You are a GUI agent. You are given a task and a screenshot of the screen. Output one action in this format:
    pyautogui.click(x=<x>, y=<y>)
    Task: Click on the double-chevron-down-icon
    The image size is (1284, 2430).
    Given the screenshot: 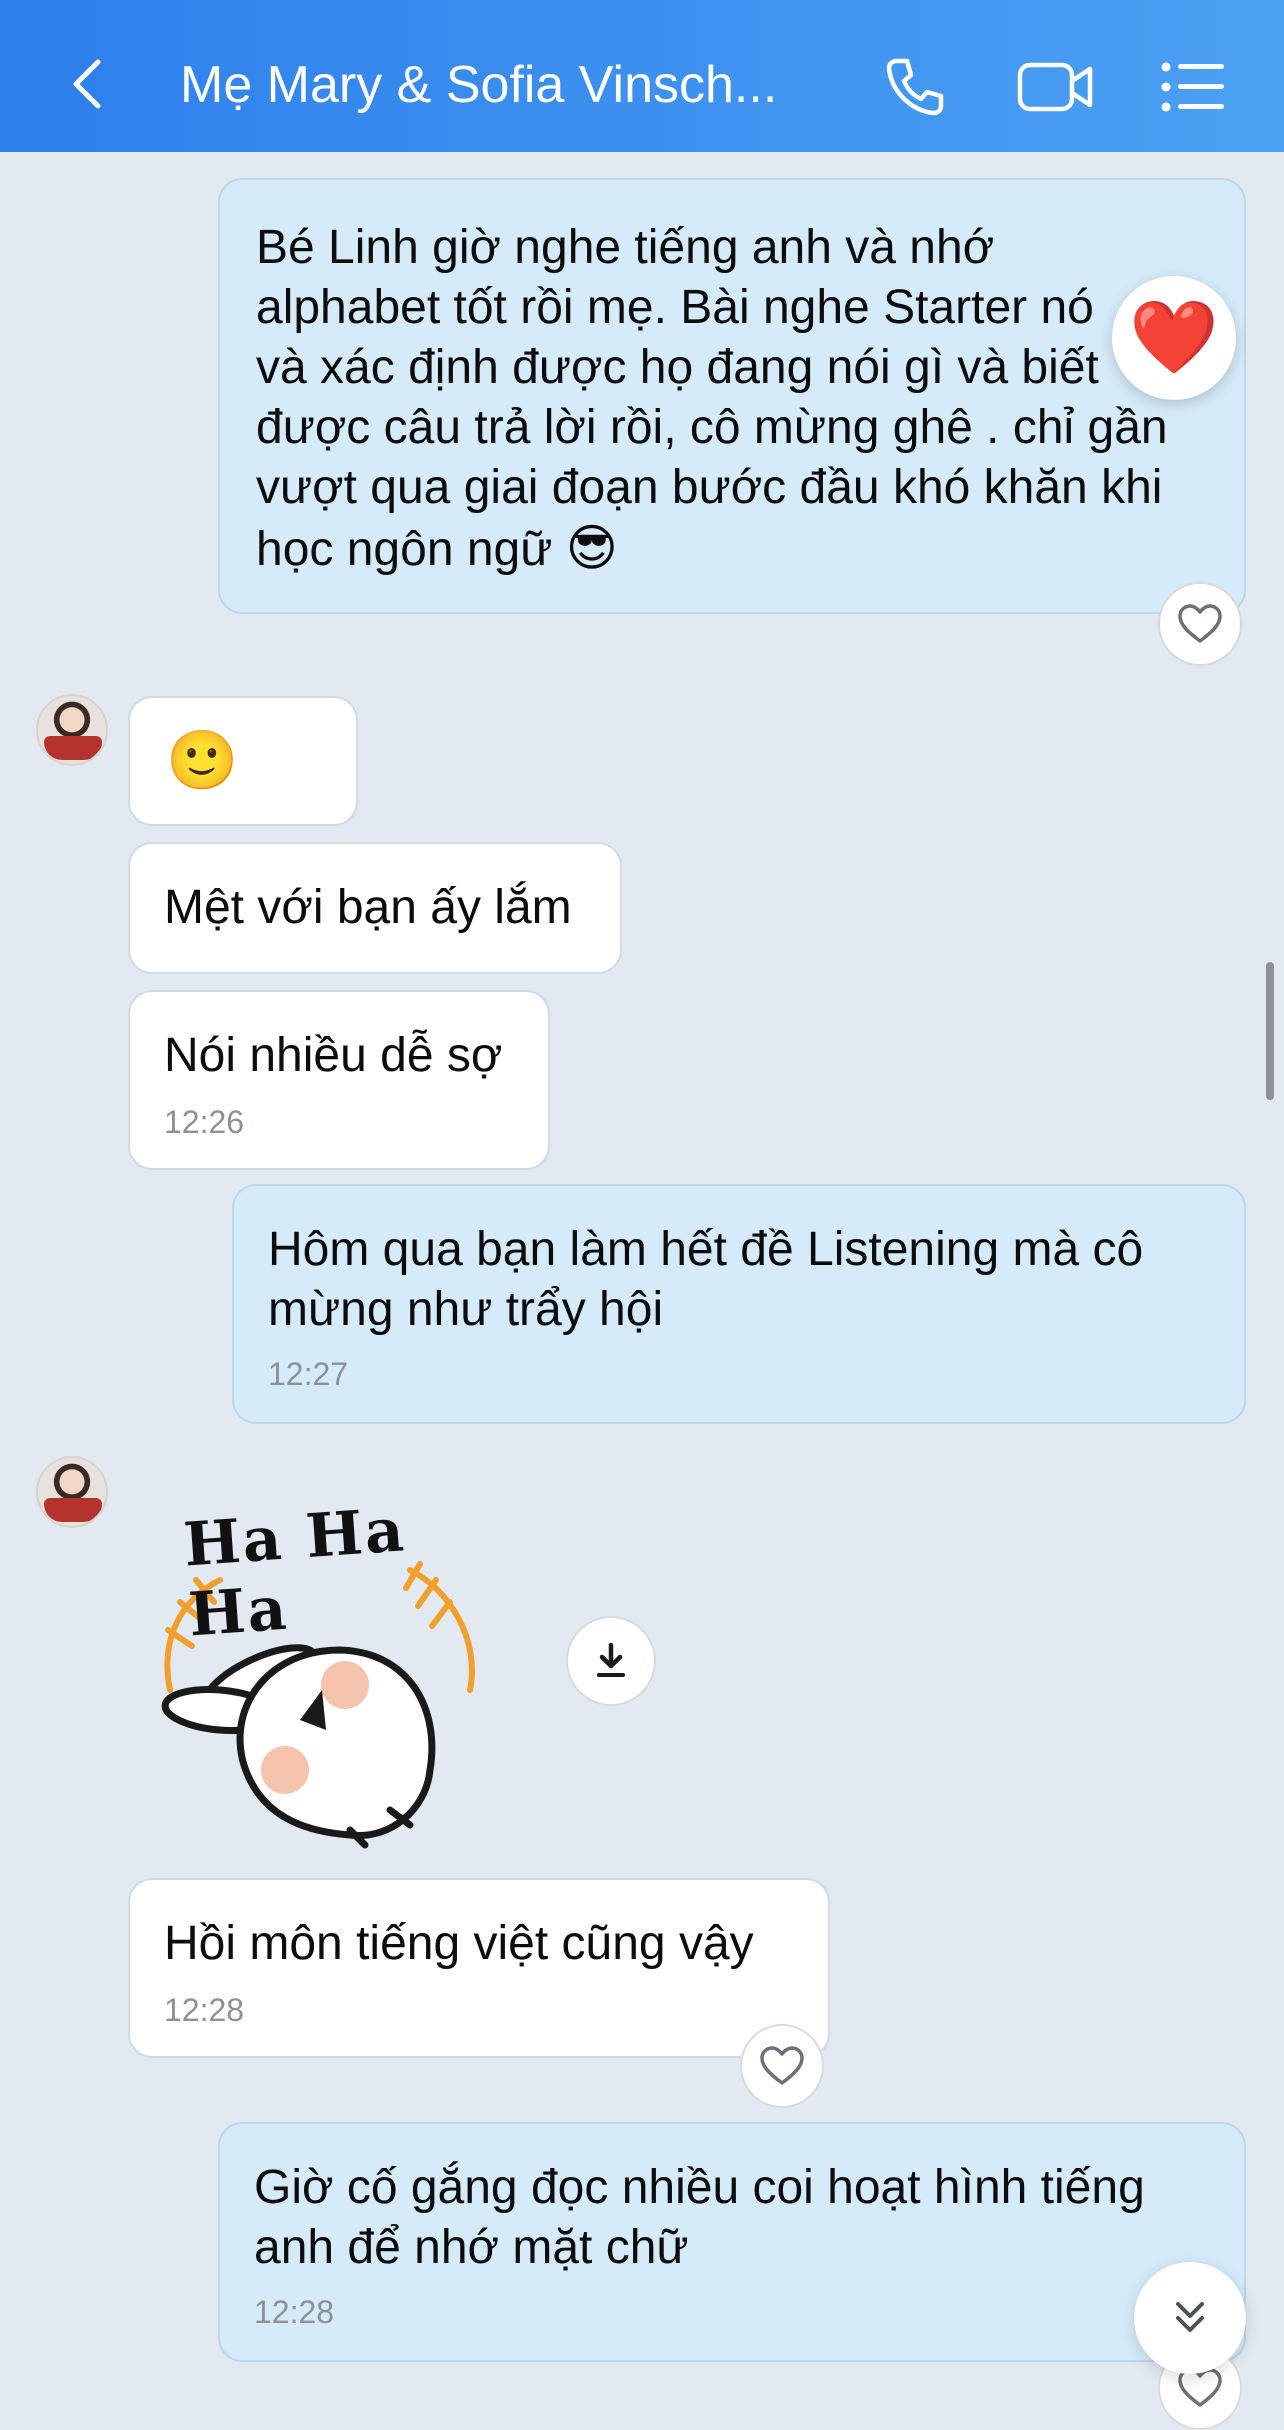 What is the action you would take?
    pyautogui.click(x=1190, y=2317)
    